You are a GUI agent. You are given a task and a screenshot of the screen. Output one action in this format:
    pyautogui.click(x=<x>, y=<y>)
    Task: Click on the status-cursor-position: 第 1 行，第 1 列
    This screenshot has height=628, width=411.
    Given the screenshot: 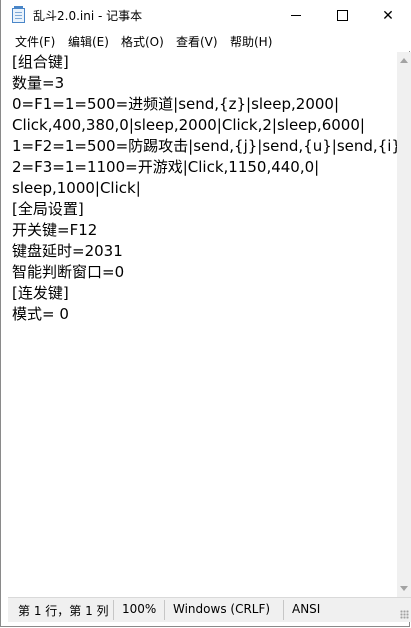 What is the action you would take?
    pyautogui.click(x=63, y=611)
    